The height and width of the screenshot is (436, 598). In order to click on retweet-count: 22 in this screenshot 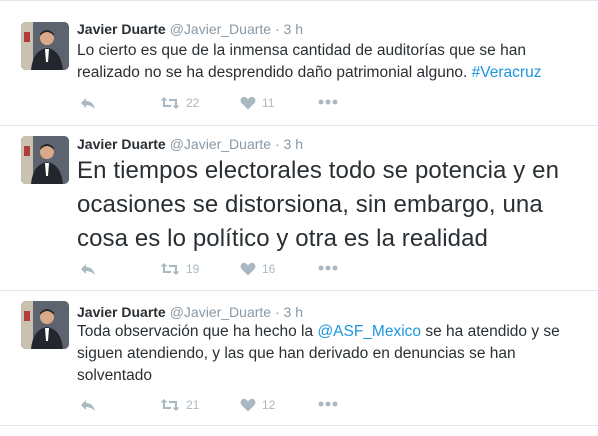, I will do `click(193, 103)`.